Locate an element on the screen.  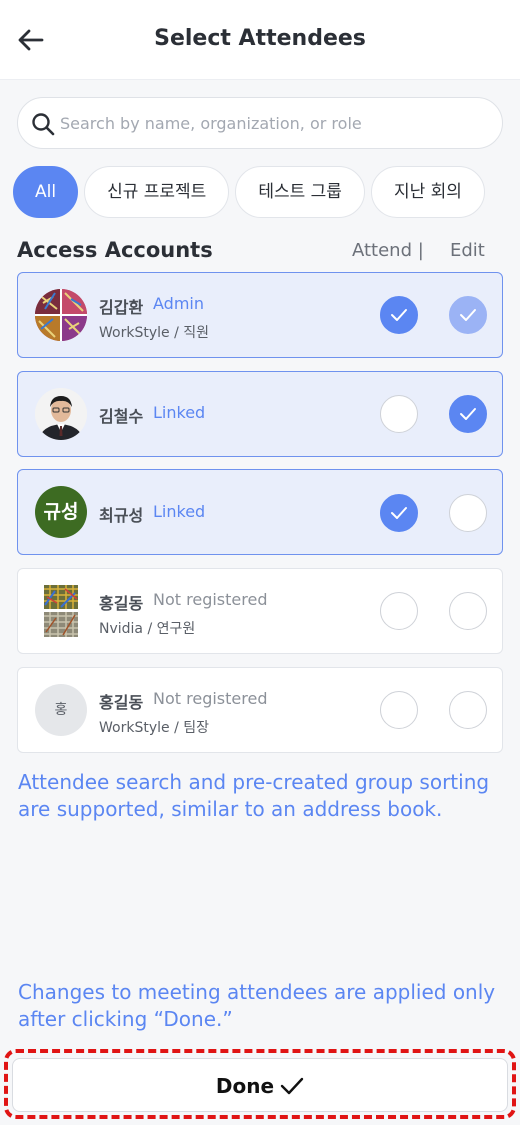
avatar: 규성 is located at coordinates (61, 512).